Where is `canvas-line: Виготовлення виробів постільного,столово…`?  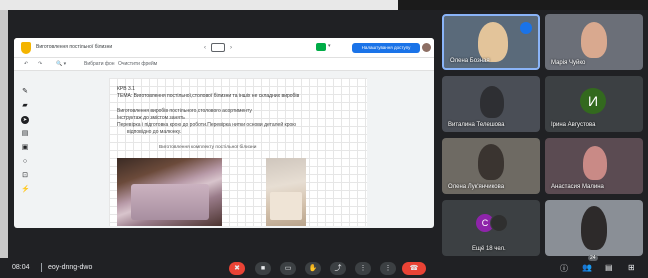
canvas-line: Виготовлення виробів постільного,столово… is located at coordinates (184, 111).